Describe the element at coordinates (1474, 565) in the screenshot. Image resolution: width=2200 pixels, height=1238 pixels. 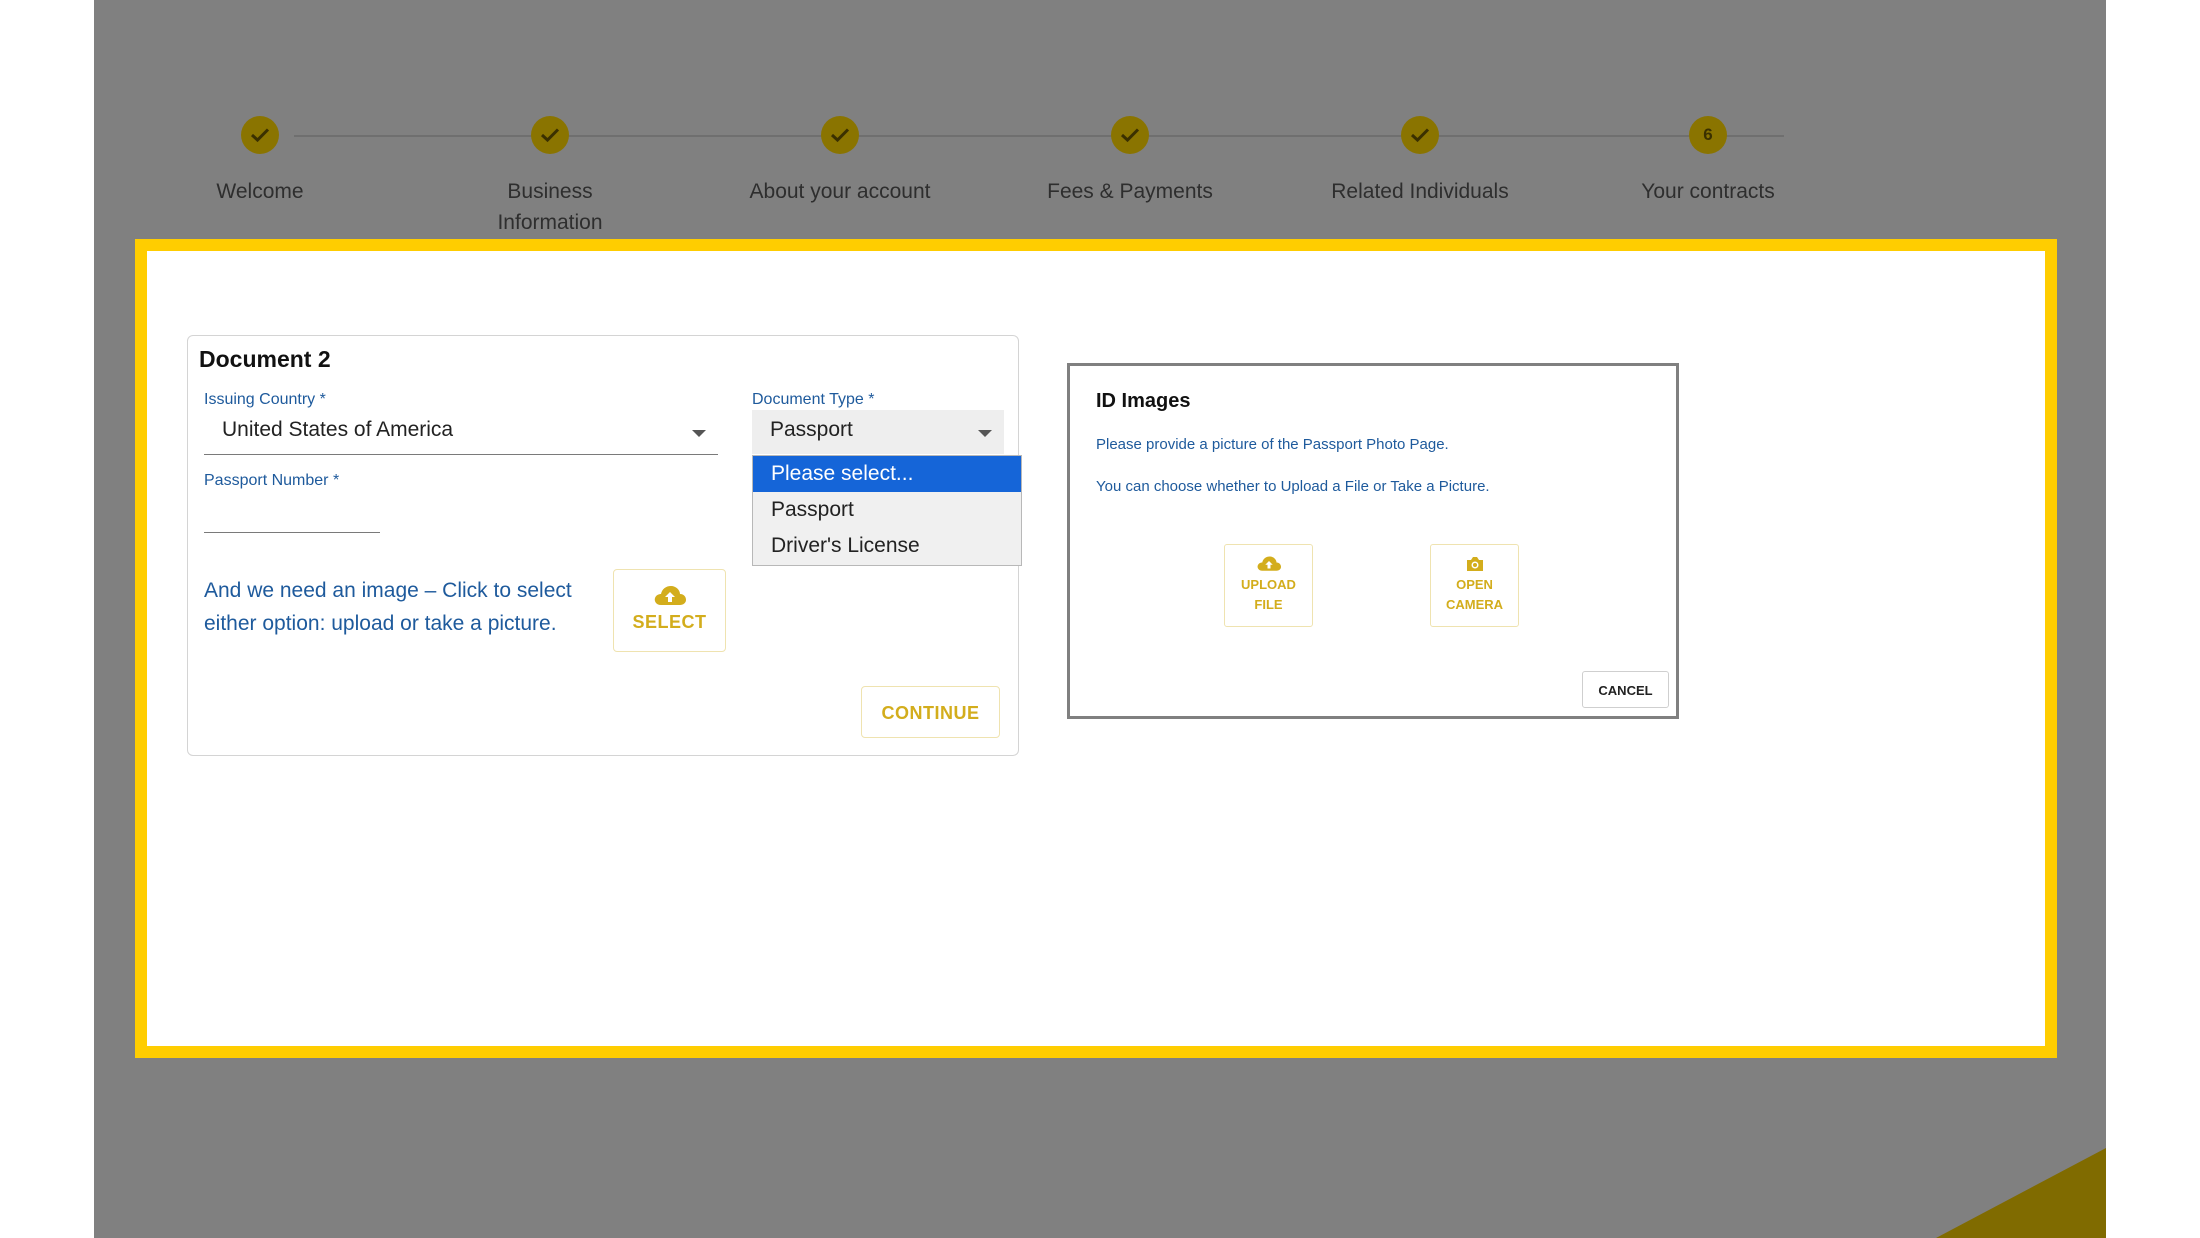
I see `camera-icon` at that location.